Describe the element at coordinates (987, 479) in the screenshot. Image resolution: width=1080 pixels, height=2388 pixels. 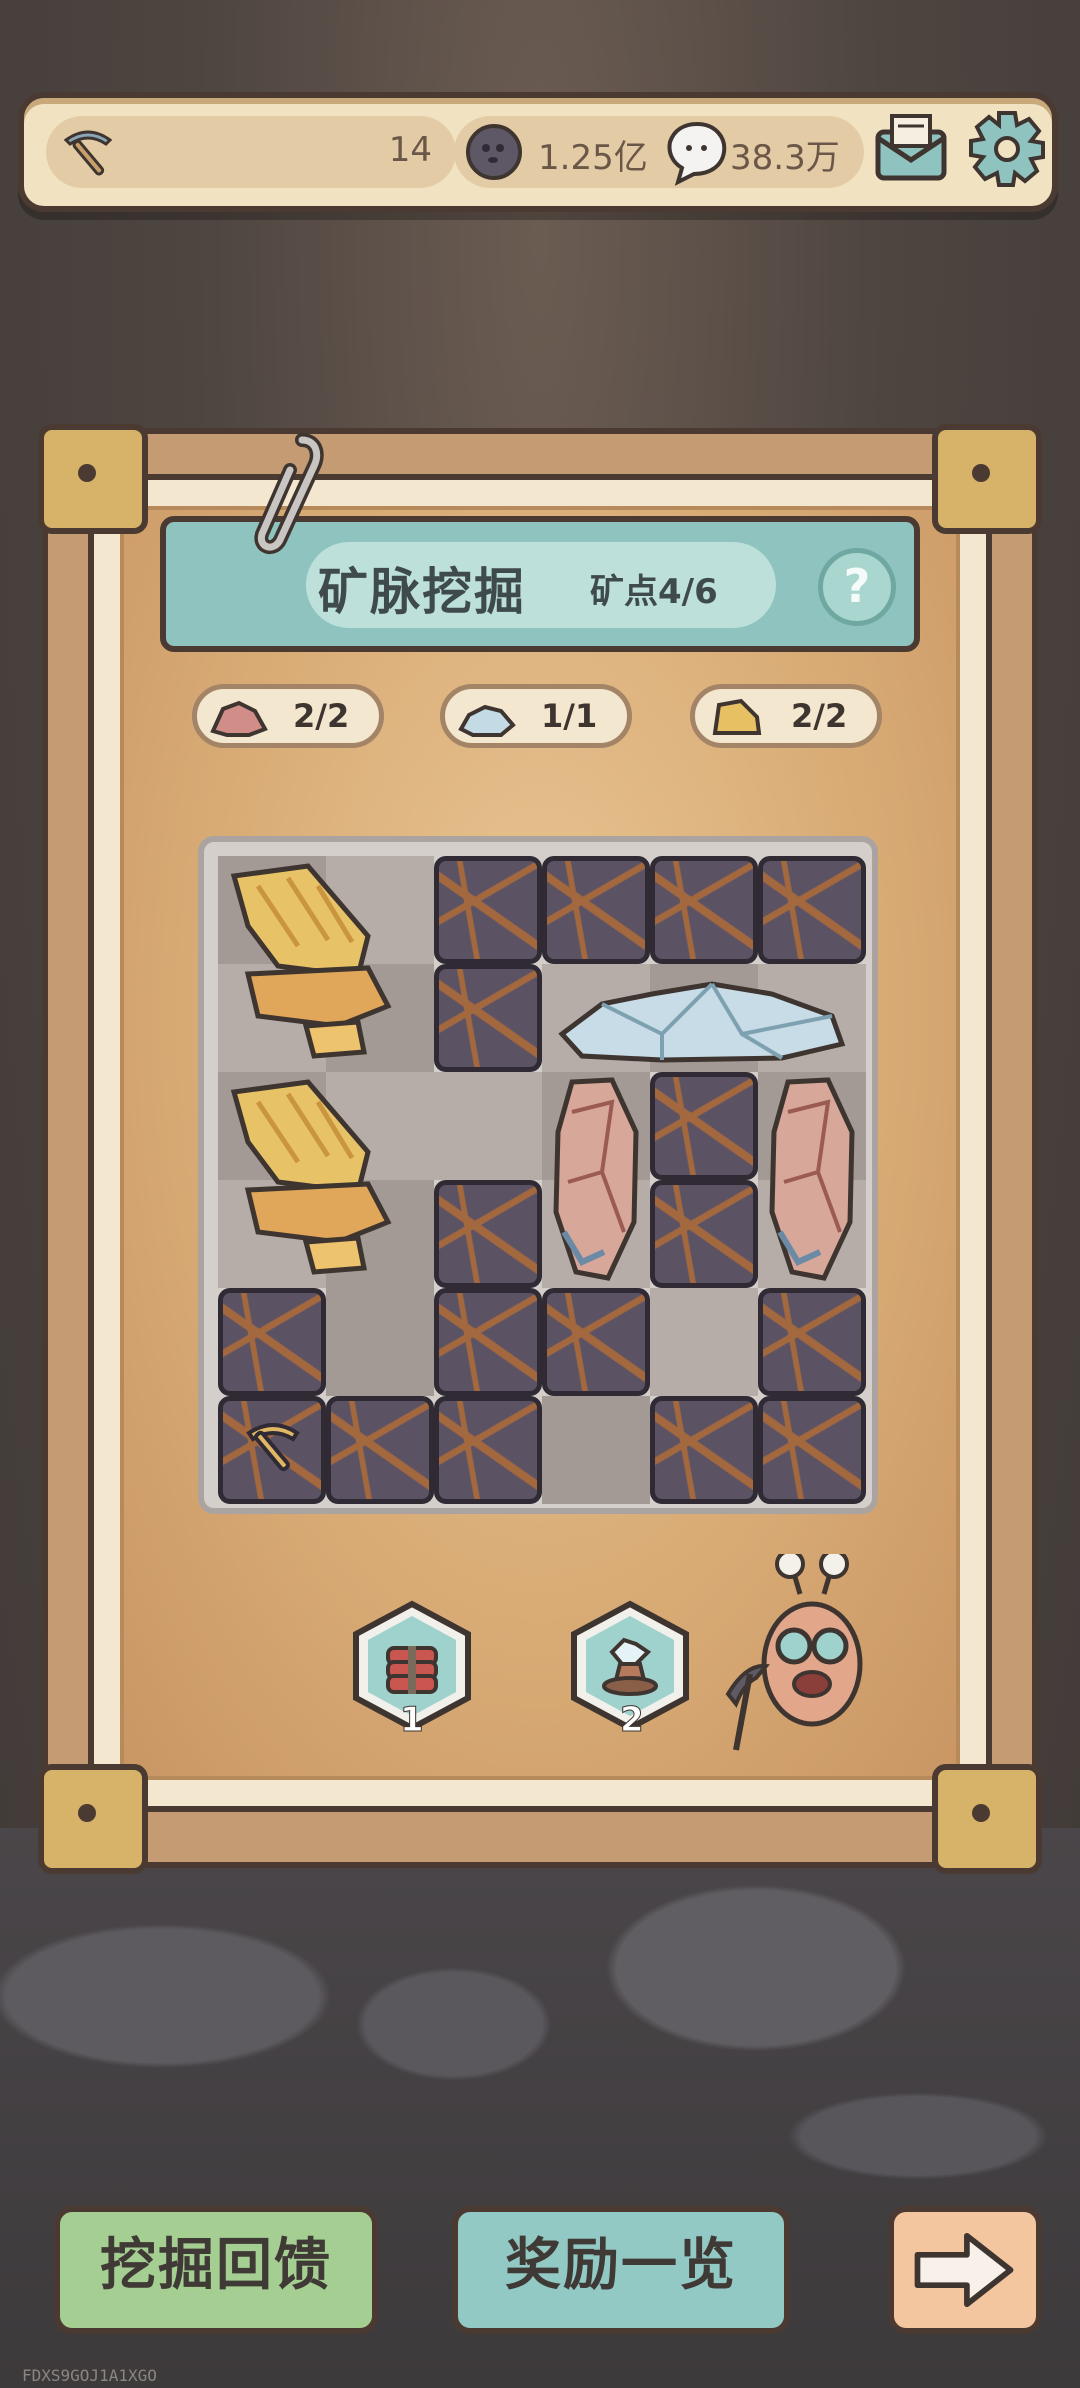
I see `panel-corner-tr` at that location.